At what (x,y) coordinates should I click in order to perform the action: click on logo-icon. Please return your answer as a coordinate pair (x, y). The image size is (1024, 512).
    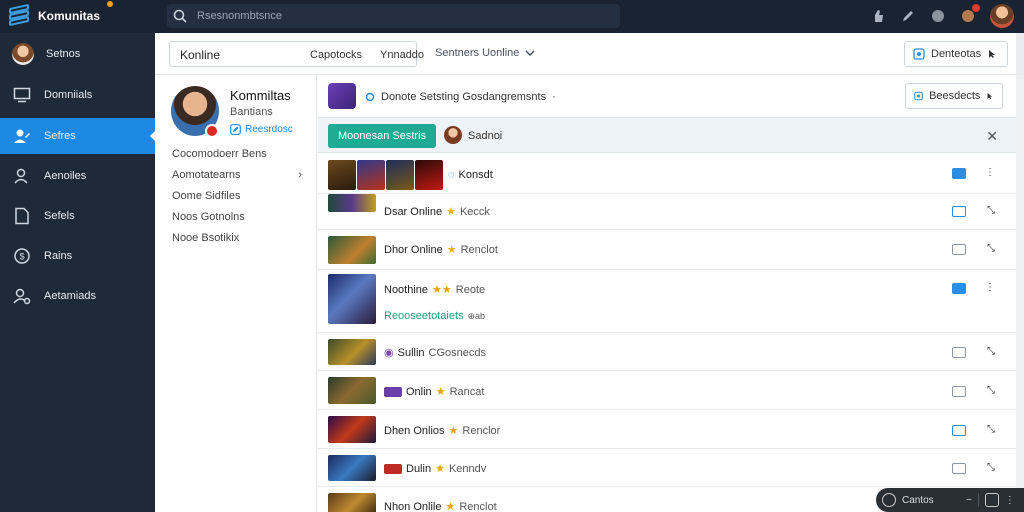
    Looking at the image, I should click on (19, 15).